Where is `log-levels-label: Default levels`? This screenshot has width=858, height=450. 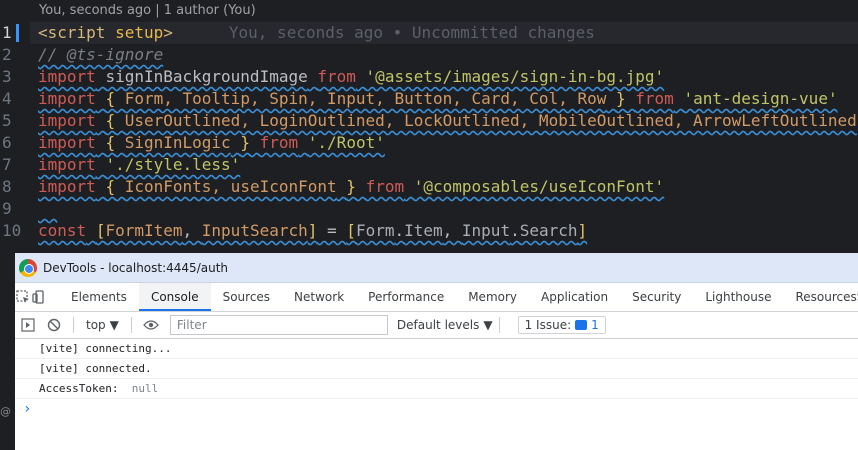 log-levels-label: Default levels is located at coordinates (438, 325).